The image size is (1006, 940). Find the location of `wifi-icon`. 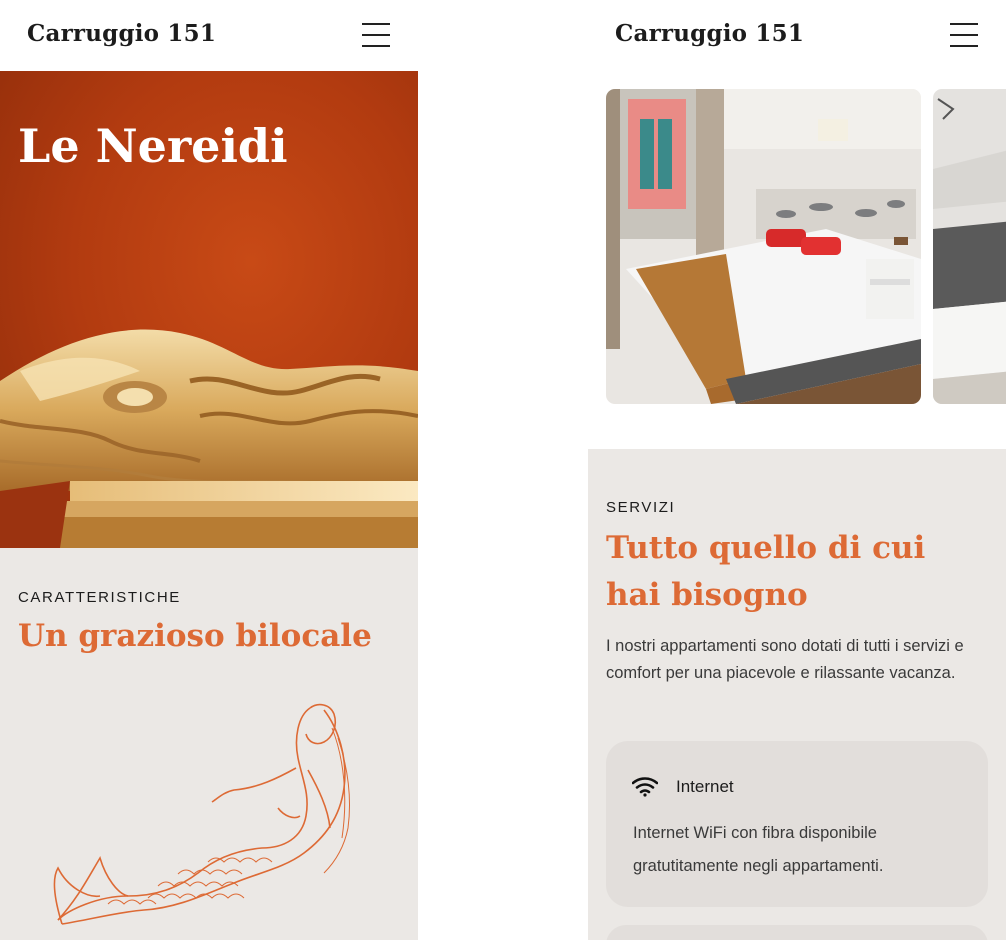

wifi-icon is located at coordinates (645, 787).